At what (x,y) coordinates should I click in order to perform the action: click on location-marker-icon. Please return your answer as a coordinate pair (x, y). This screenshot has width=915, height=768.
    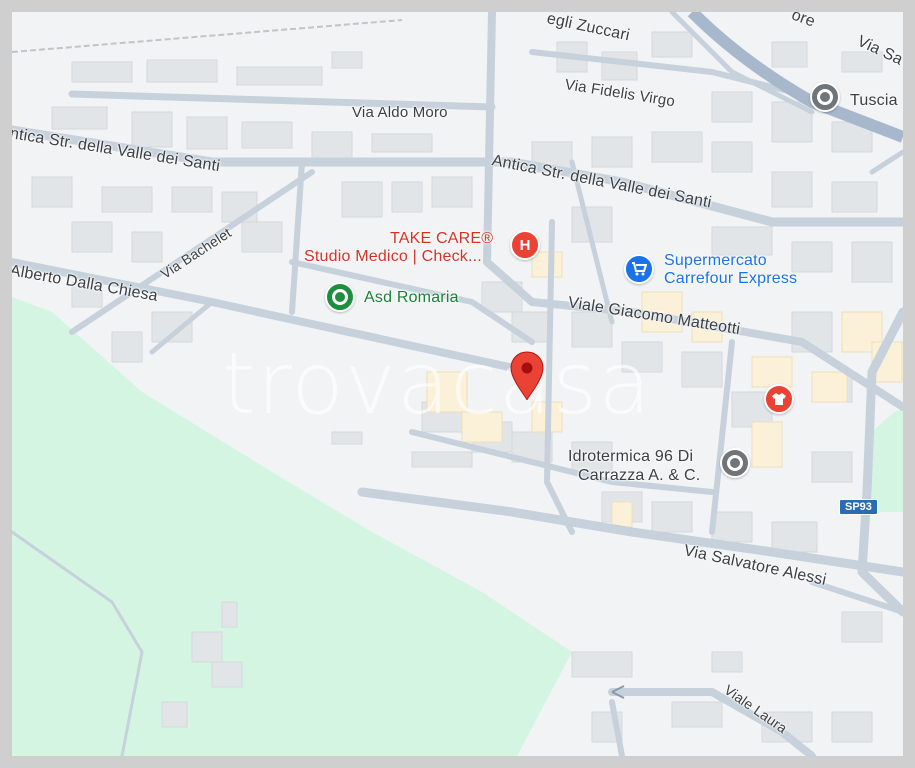
    Looking at the image, I should click on (527, 376).